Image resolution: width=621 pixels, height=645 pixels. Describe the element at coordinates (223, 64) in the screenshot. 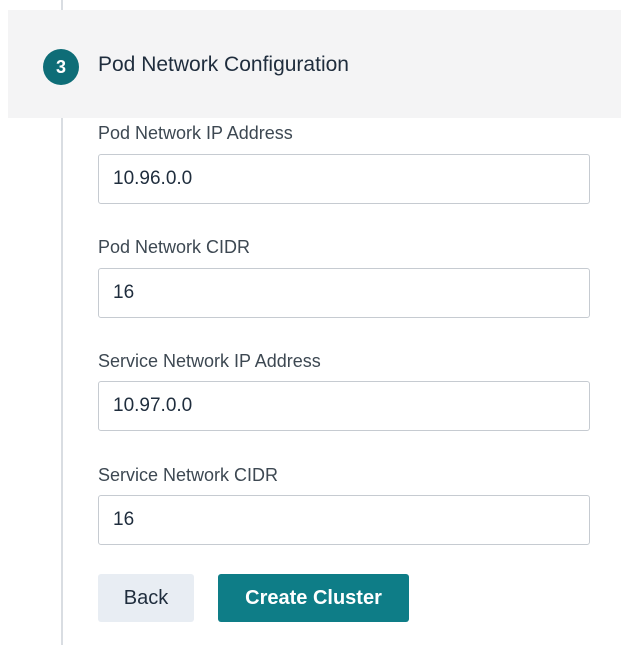

I see `step-title: Pod Network Configuration` at that location.